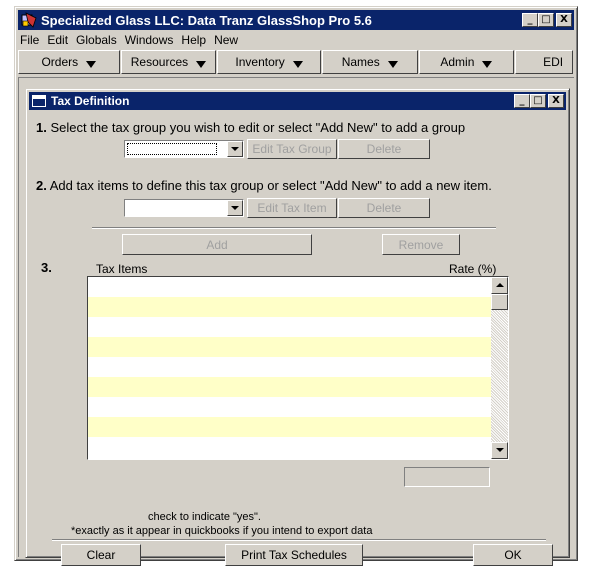 The width and height of the screenshot is (590, 566). What do you see at coordinates (30, 40) in the screenshot?
I see `menu-file: File` at bounding box center [30, 40].